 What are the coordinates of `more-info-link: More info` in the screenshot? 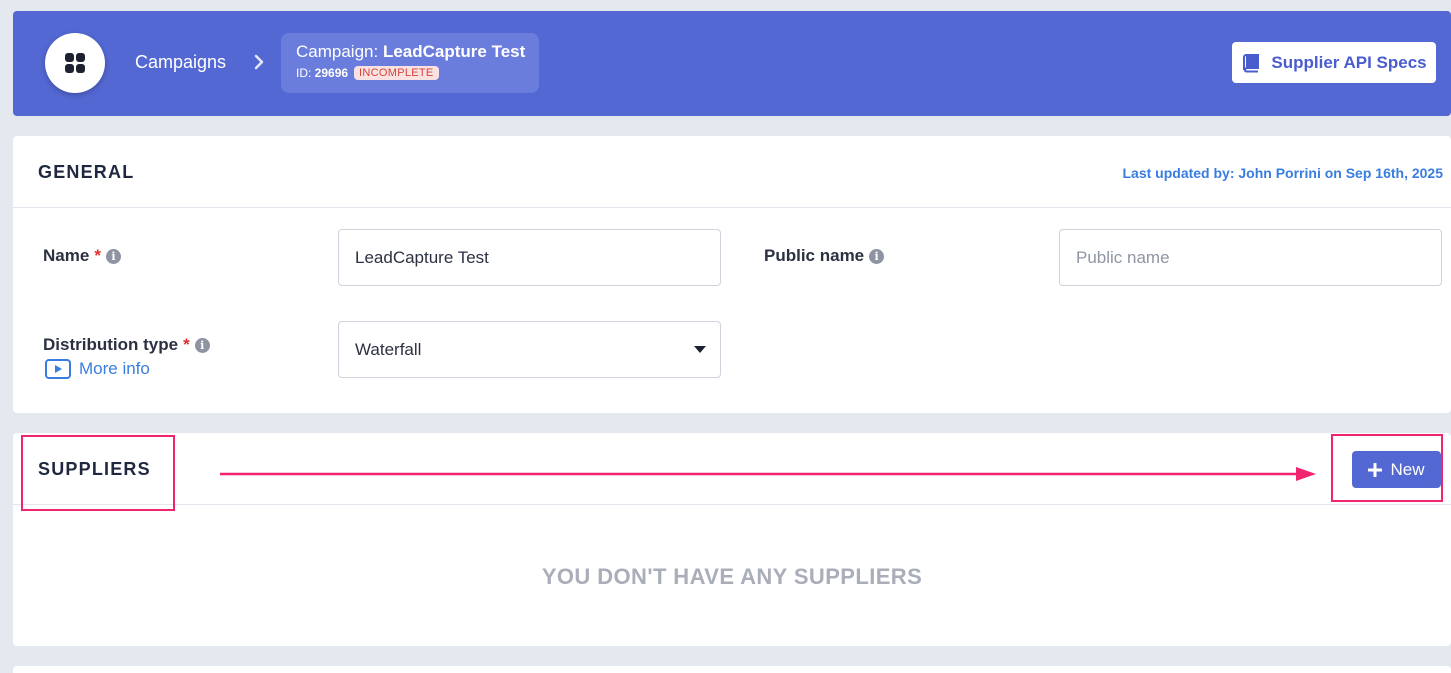 It's located at (97, 369).